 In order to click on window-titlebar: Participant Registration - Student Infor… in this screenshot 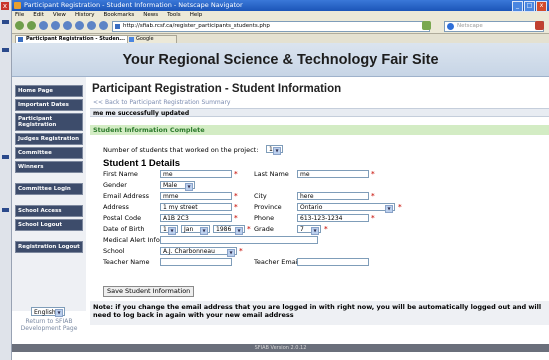, I will do `click(280, 6)`.